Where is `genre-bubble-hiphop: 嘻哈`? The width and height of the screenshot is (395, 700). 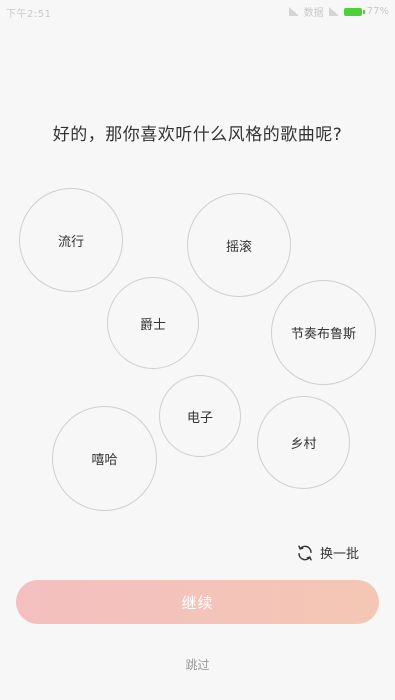
genre-bubble-hiphop: 嘻哈 is located at coordinates (104, 458).